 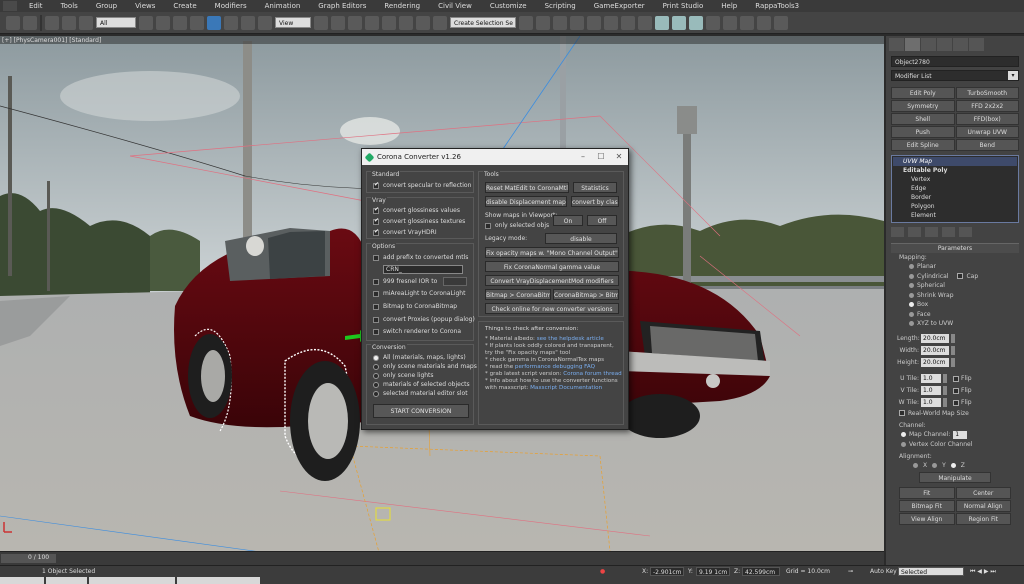 I want to click on miarealight-row: miAreaLight to CoronaLight, so click(x=419, y=293).